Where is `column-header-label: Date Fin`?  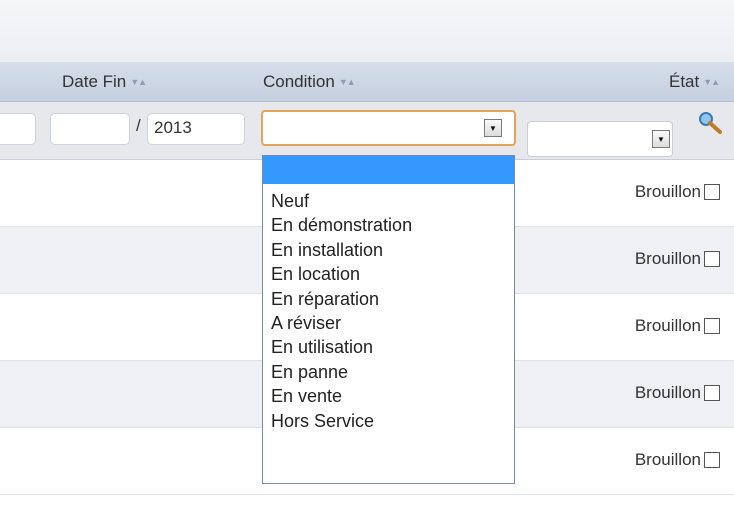
column-header-label: Date Fin is located at coordinates (94, 81).